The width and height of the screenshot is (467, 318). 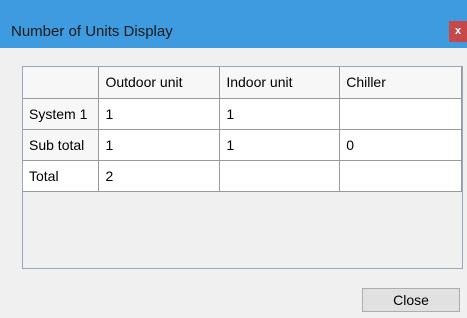 What do you see at coordinates (280, 176) in the screenshot?
I see `cell-total-indoor` at bounding box center [280, 176].